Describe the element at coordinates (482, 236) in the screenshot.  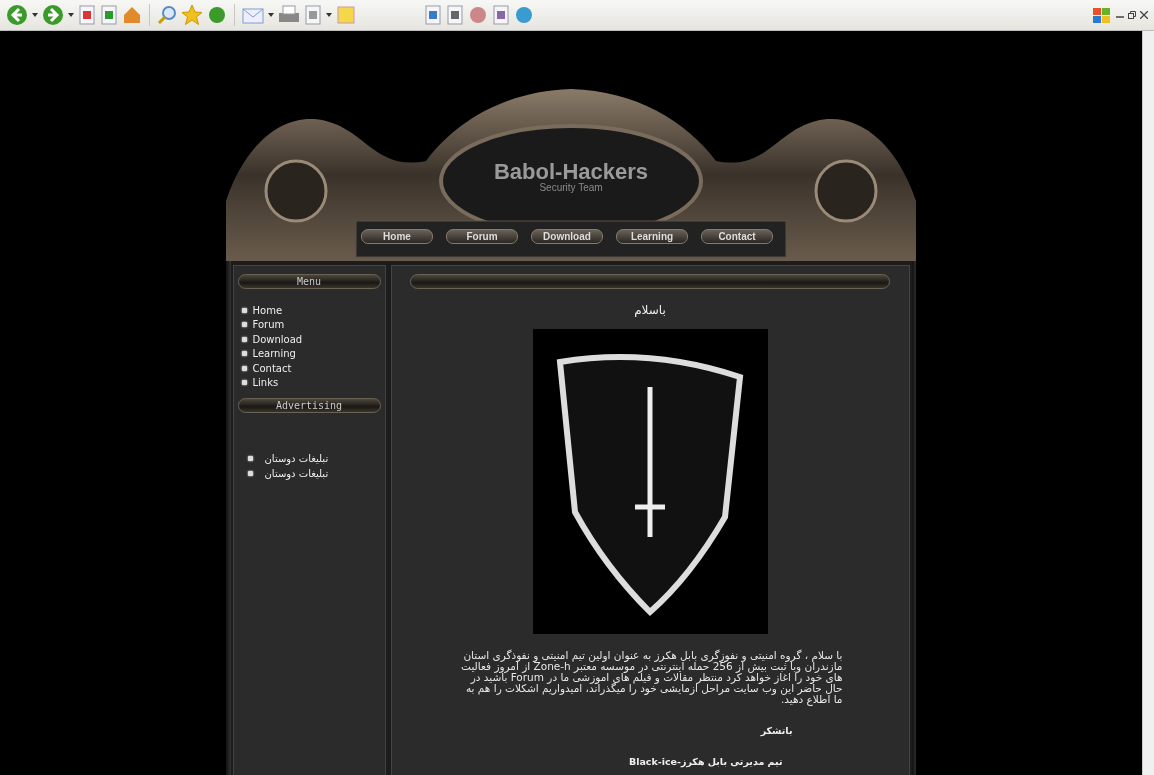
I see `nav-button: Forum` at that location.